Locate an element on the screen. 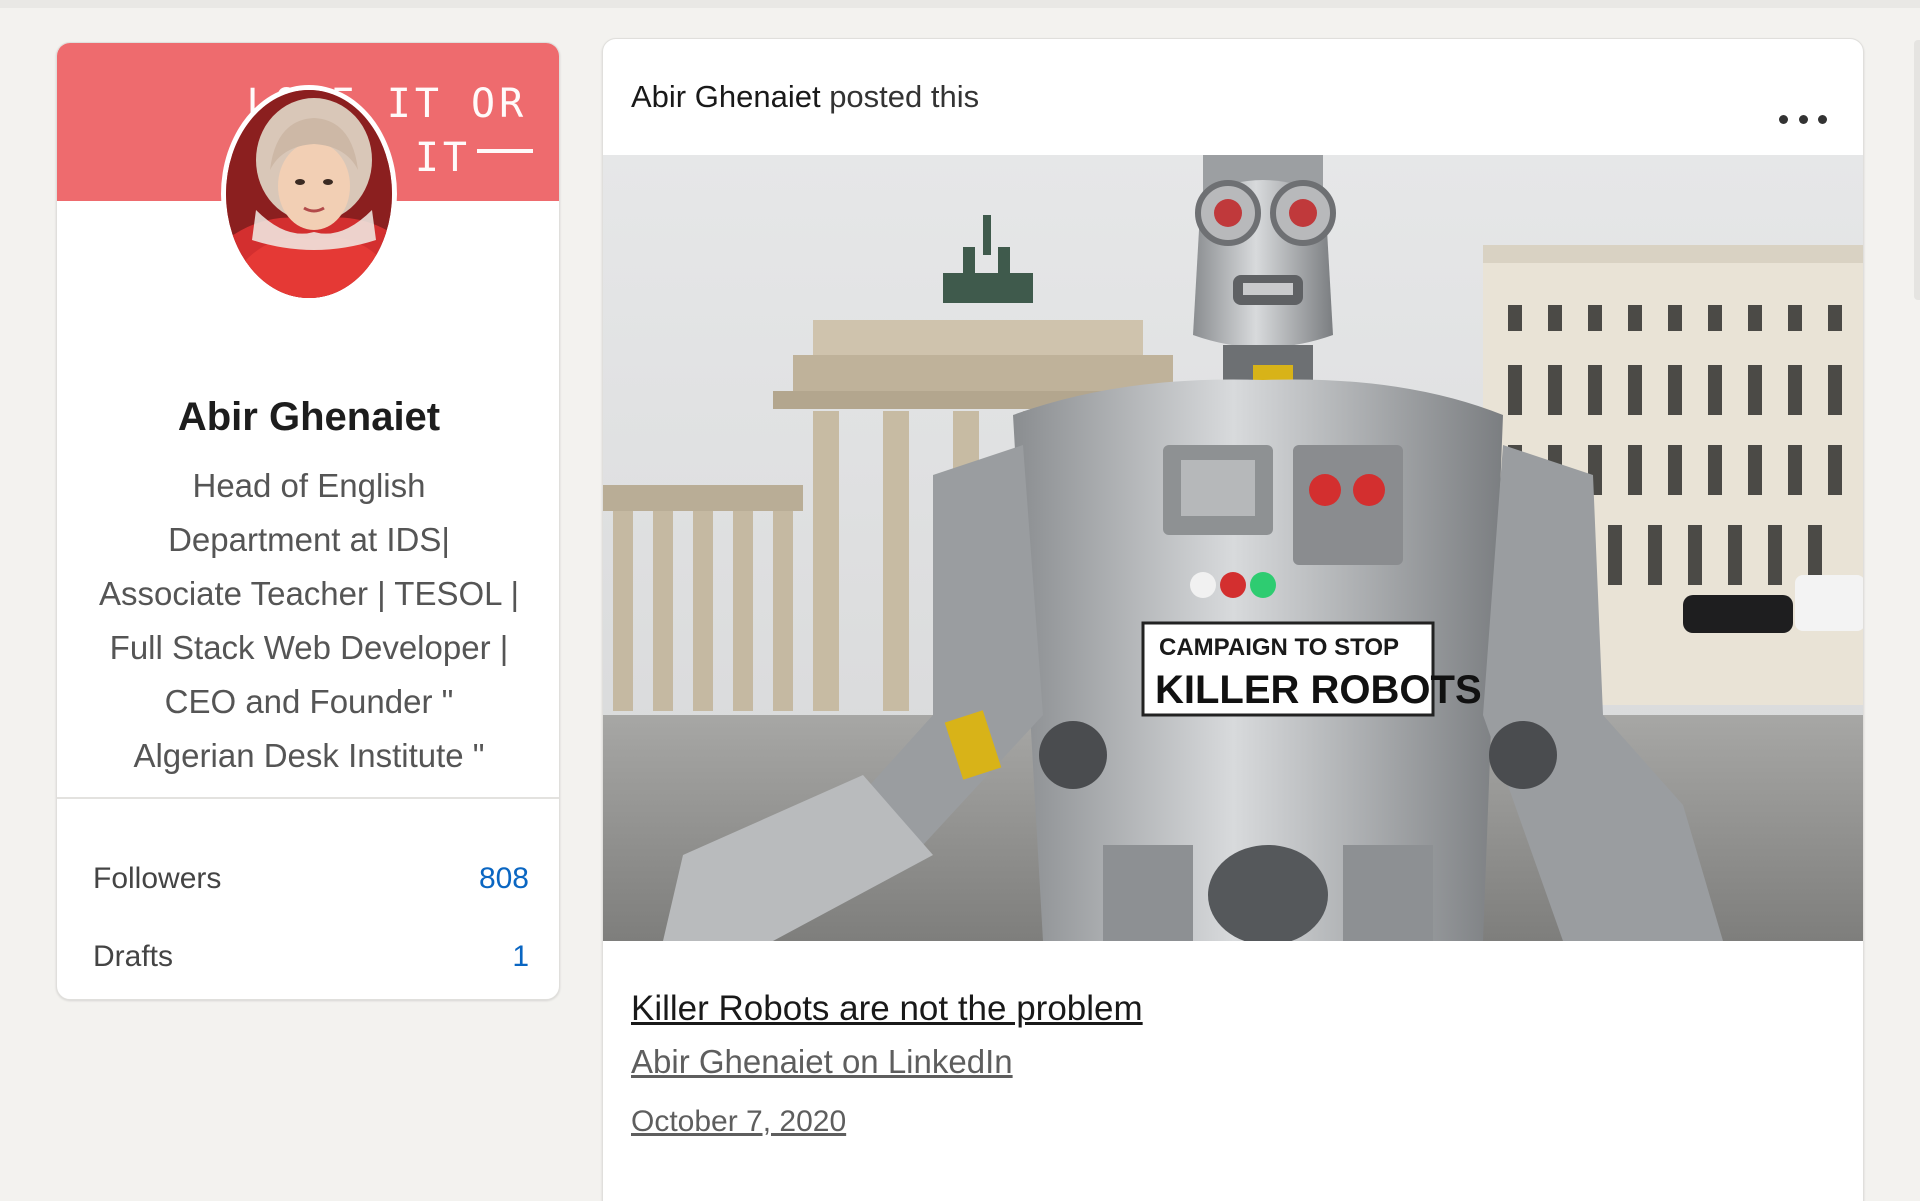 Image resolution: width=1920 pixels, height=1201 pixels. headline-line: CEO and Founder " is located at coordinates (309, 701).